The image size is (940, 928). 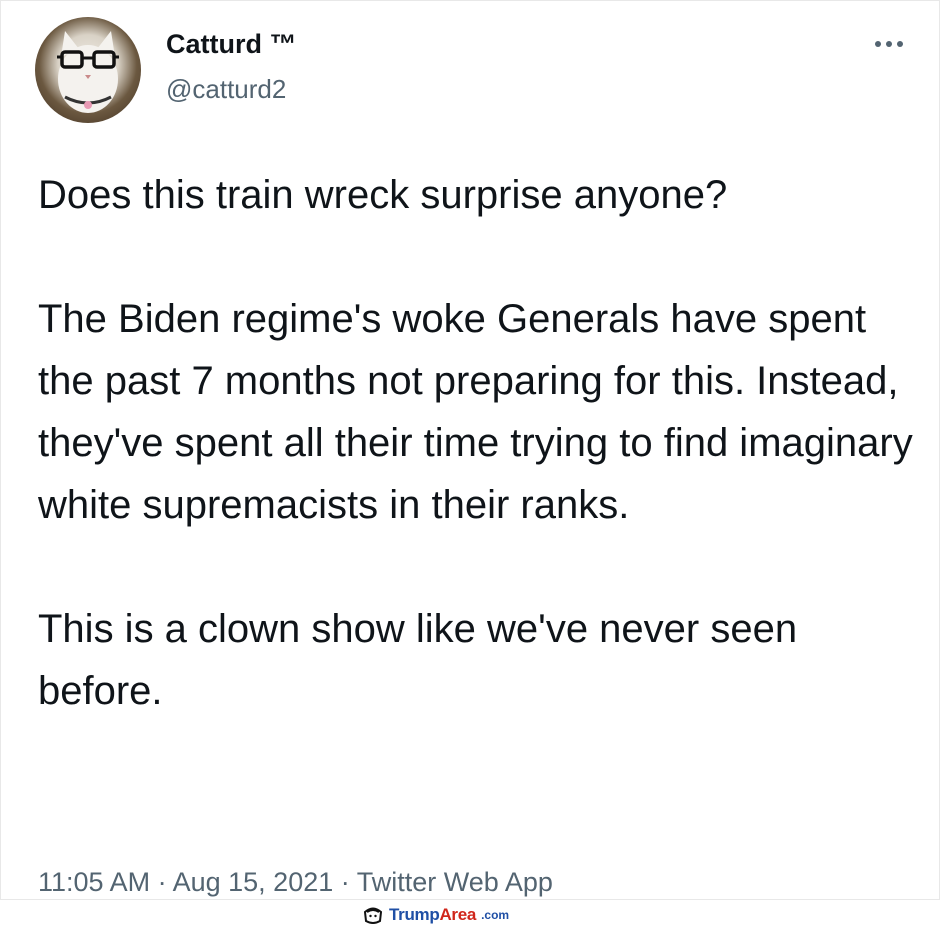 I want to click on tweet-source-link: Twitter Web App, so click(x=455, y=882).